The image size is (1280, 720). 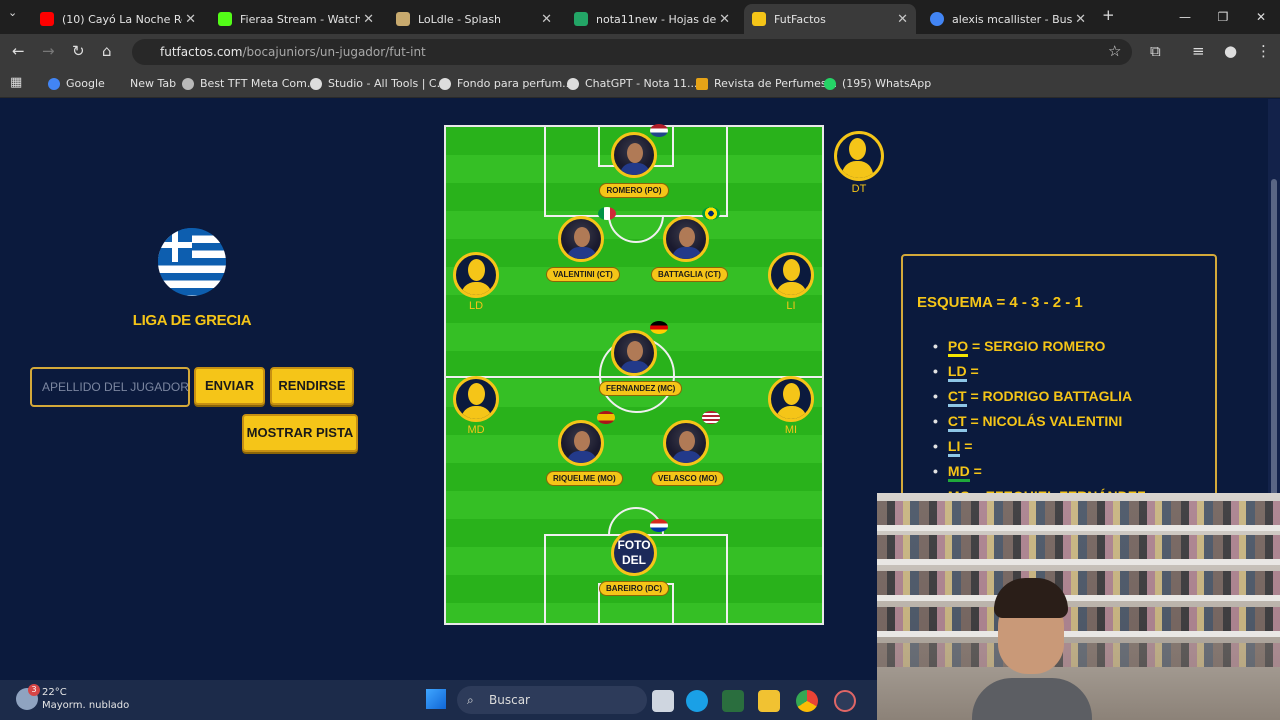 I want to click on weather-icon: 3, so click(x=28, y=697).